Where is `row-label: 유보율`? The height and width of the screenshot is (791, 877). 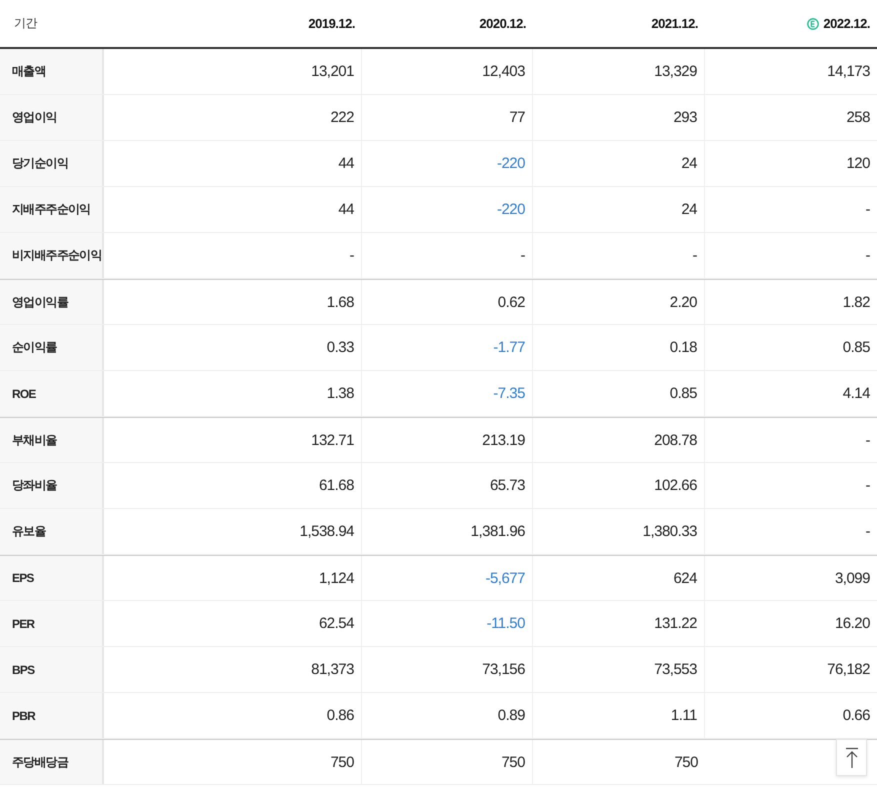 row-label: 유보율 is located at coordinates (52, 531).